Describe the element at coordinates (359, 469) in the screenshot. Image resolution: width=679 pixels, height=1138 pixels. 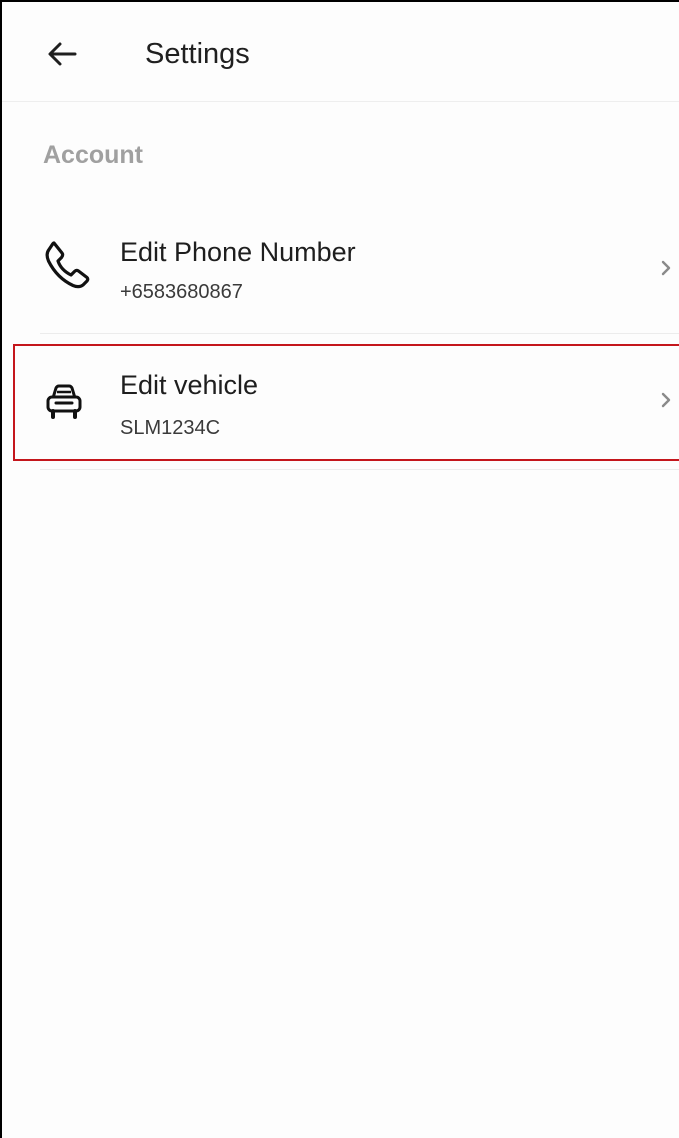
I see `divider` at that location.